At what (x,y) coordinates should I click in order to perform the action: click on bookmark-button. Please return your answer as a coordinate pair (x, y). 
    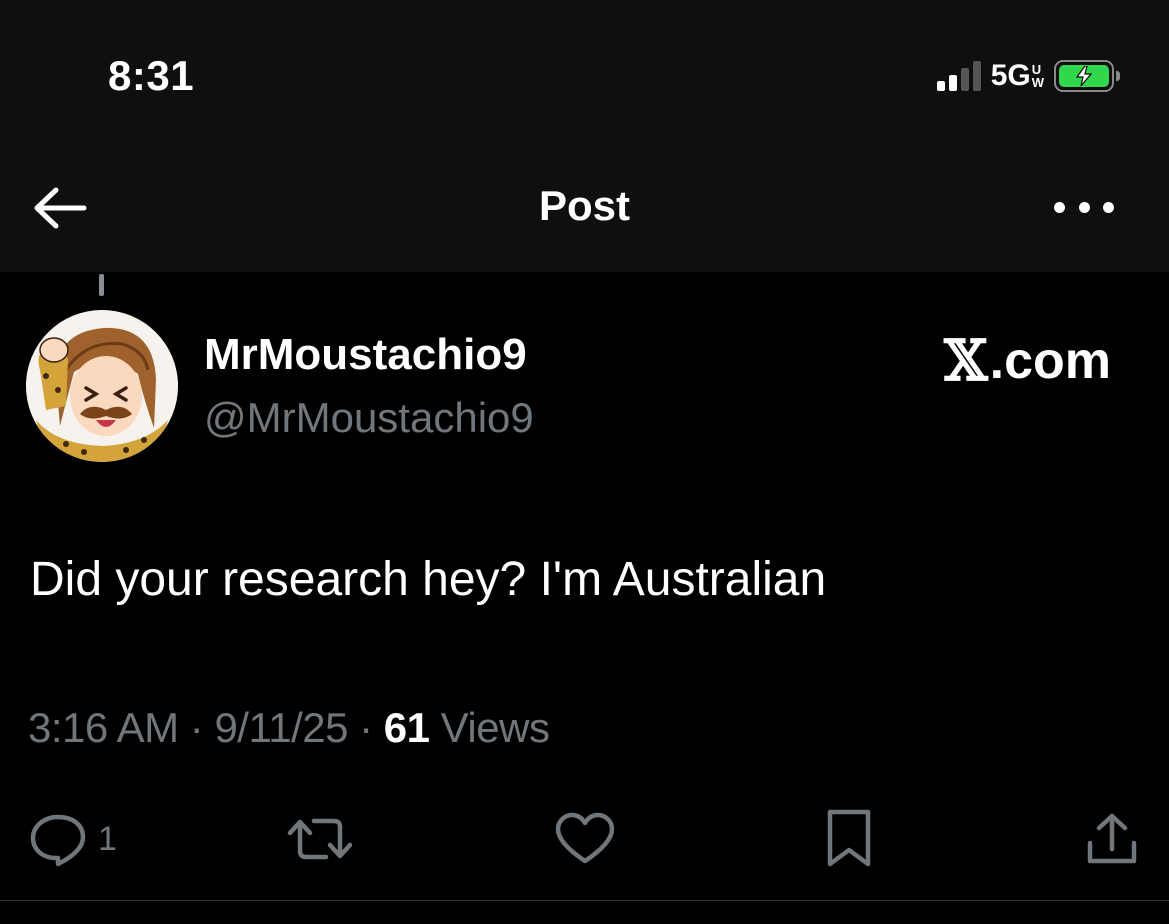
    Looking at the image, I should click on (849, 839).